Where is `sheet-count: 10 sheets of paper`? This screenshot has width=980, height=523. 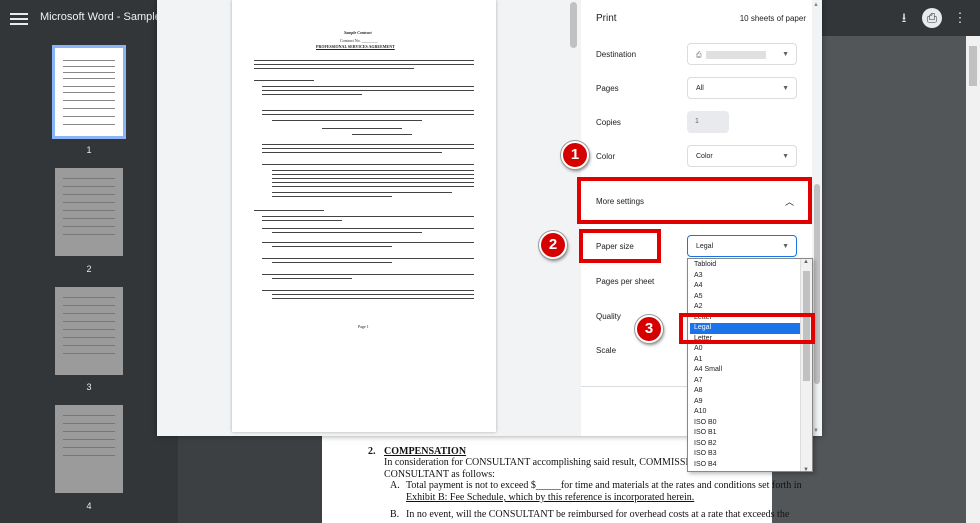
sheet-count: 10 sheets of paper is located at coordinates (772, 18).